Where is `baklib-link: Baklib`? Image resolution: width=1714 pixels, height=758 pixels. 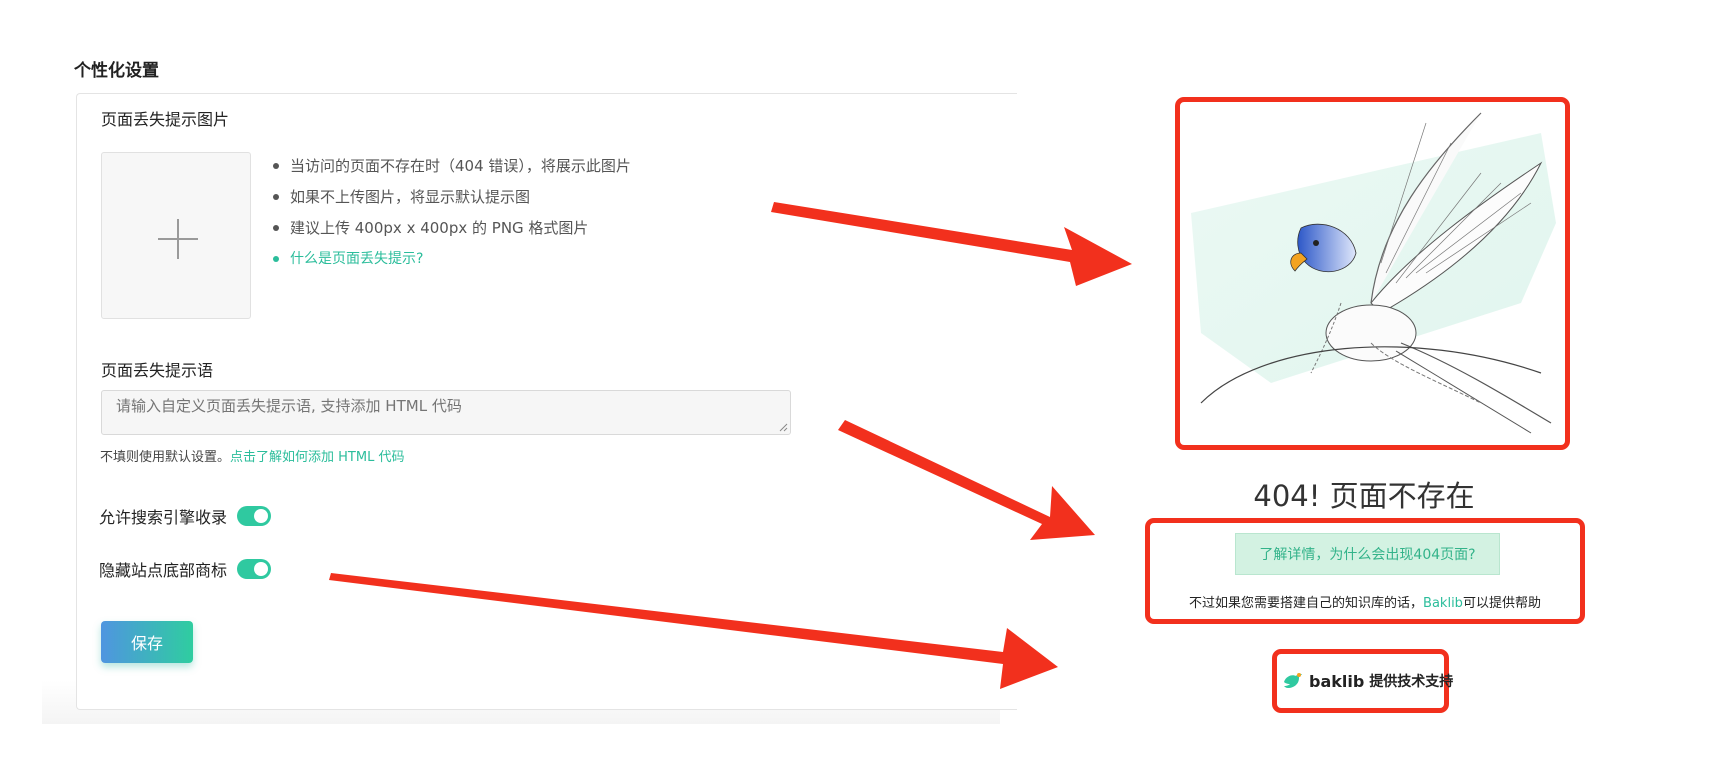
baklib-link: Baklib is located at coordinates (1443, 603).